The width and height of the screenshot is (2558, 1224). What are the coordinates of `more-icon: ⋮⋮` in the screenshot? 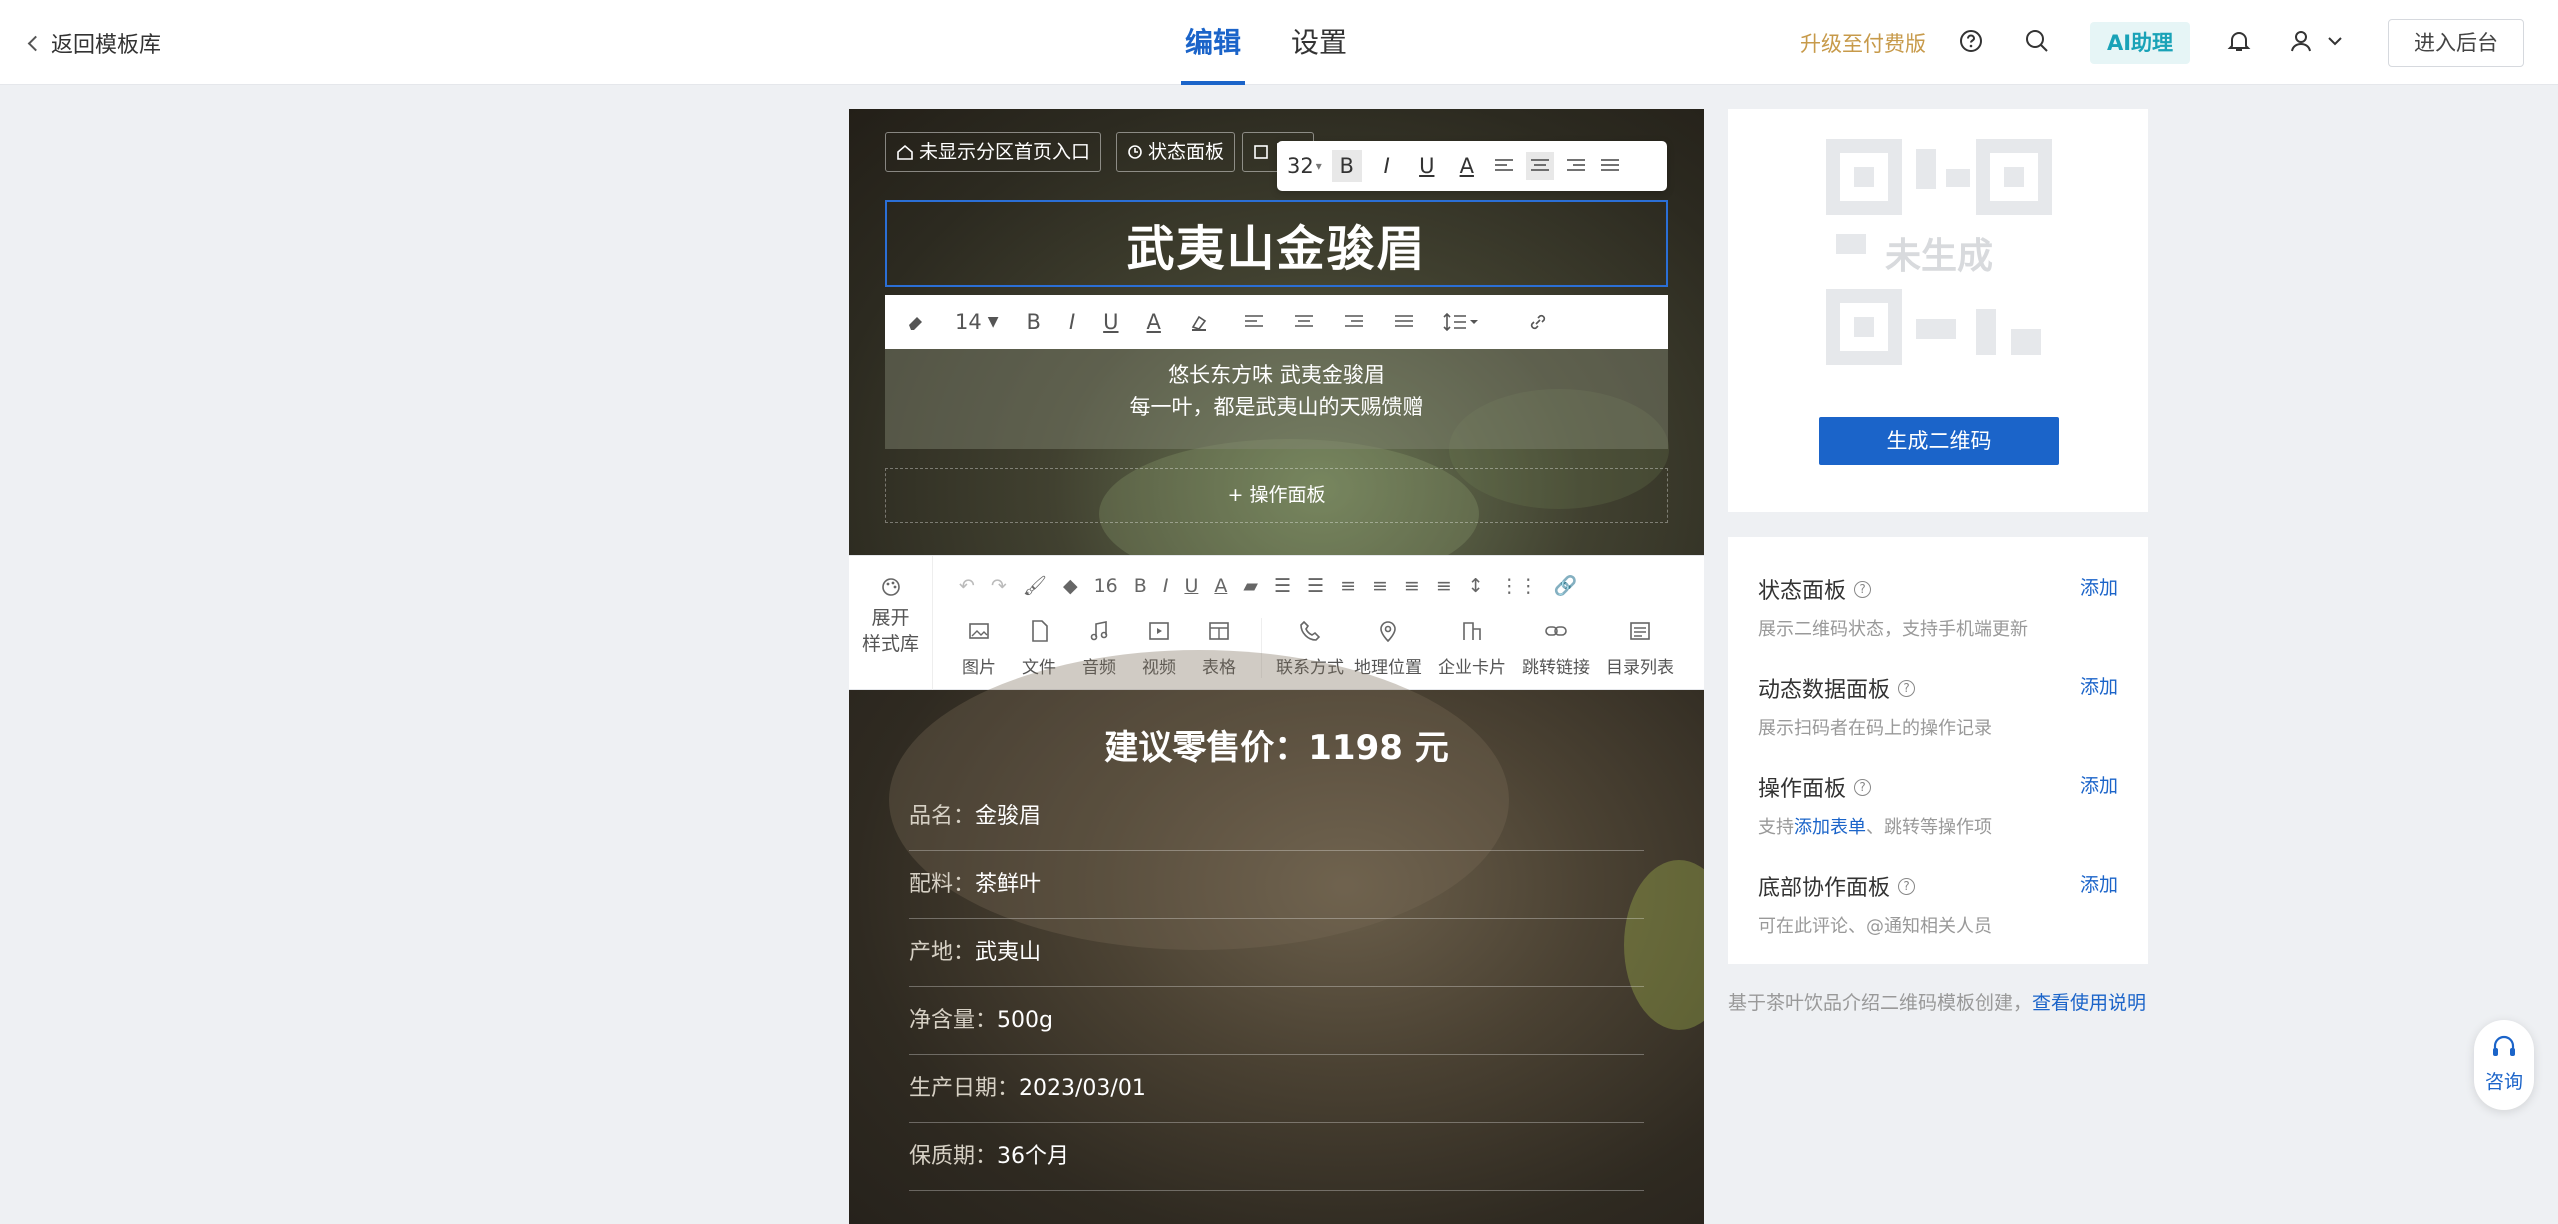 It's located at (1519, 586).